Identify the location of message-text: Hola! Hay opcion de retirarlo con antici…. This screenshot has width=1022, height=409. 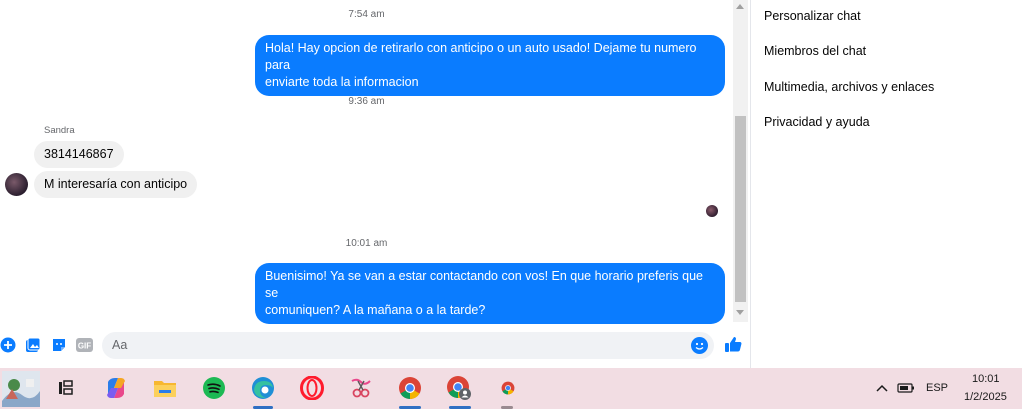
(481, 56).